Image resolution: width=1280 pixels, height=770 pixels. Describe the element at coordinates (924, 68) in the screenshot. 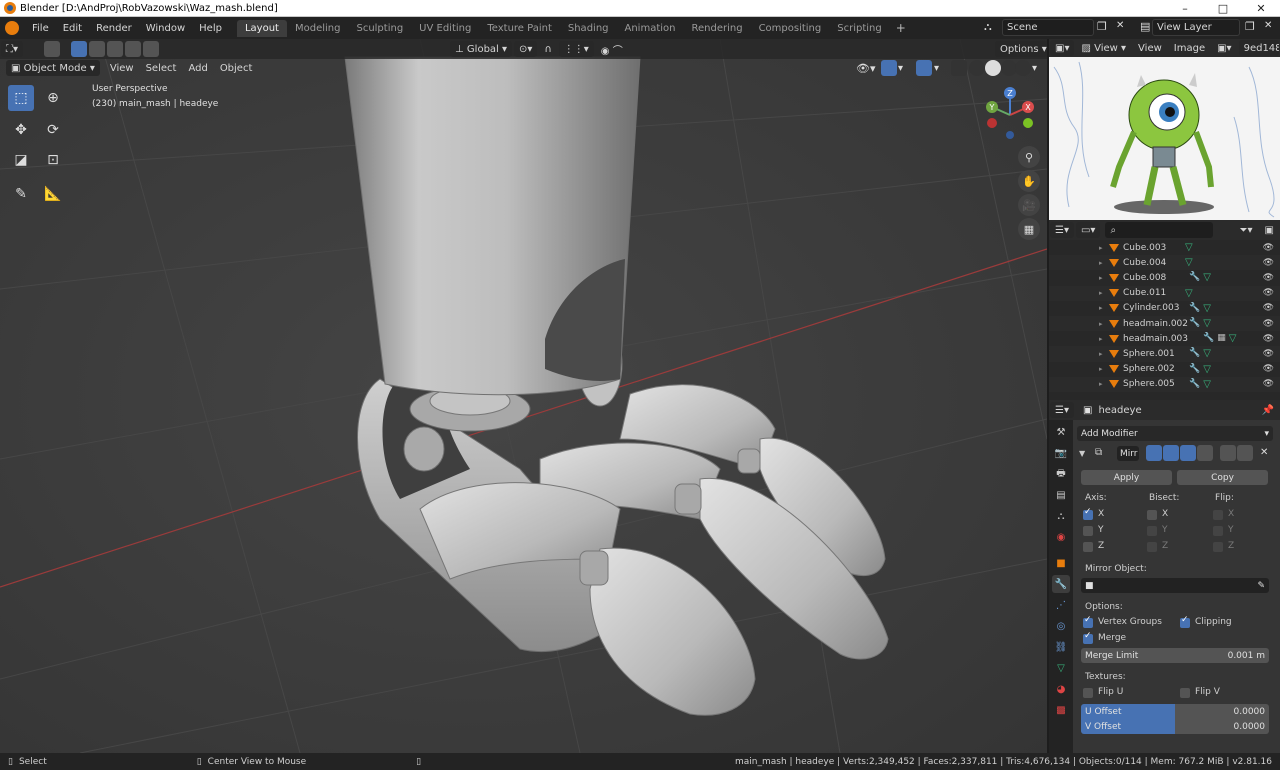

I see `overlay-toggle-icon` at that location.